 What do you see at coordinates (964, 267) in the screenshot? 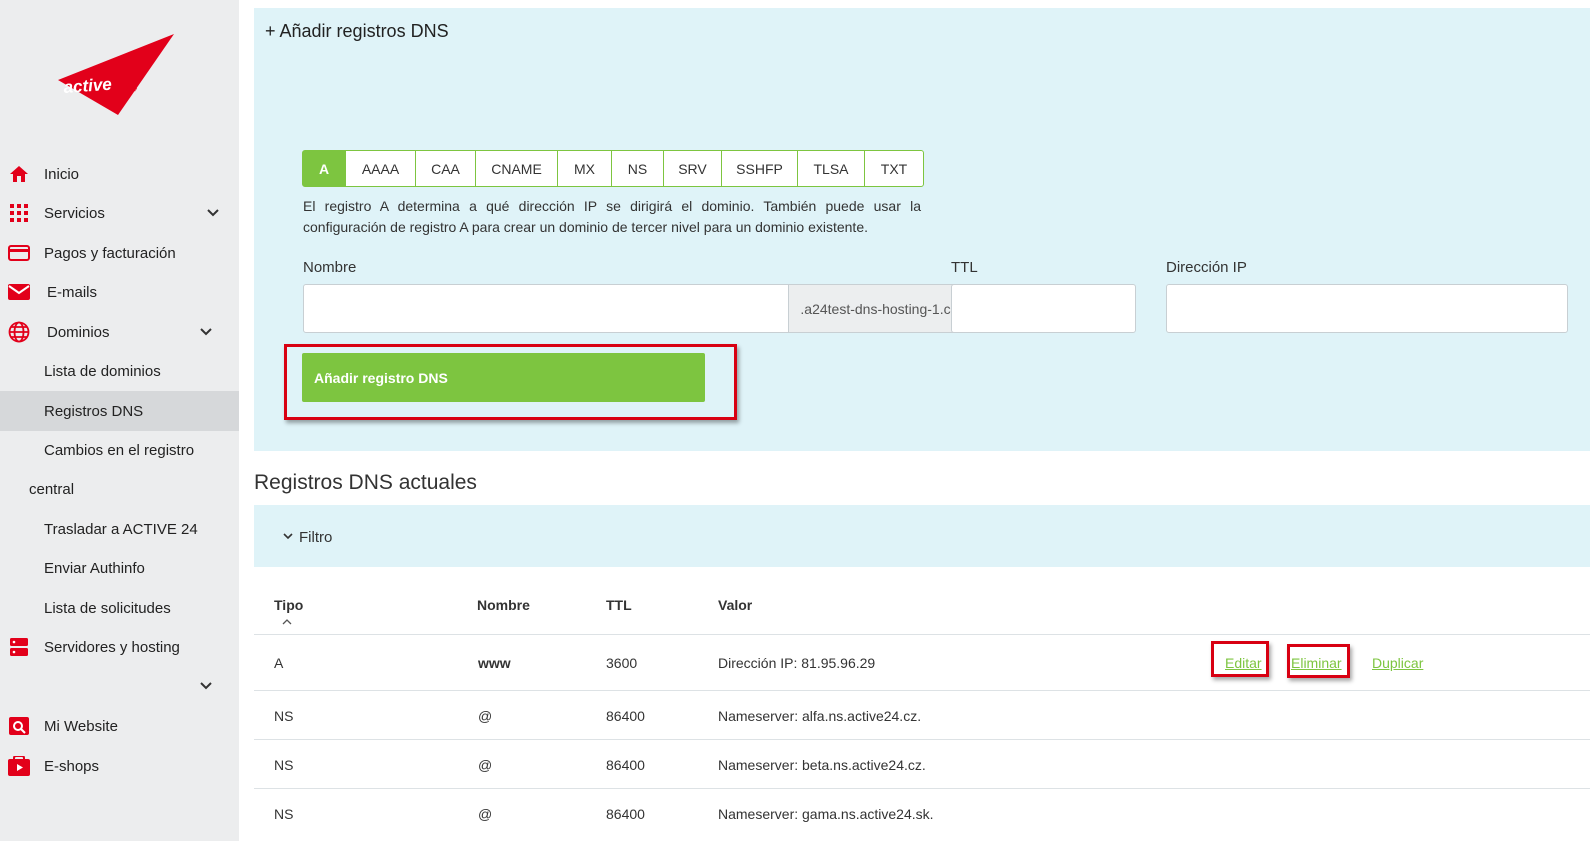
I see `ttl-label: TTL` at bounding box center [964, 267].